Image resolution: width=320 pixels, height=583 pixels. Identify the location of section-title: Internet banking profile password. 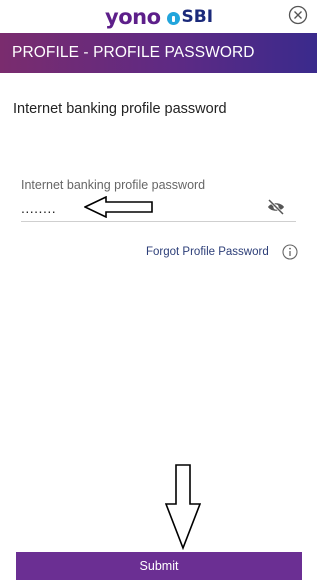
(120, 109).